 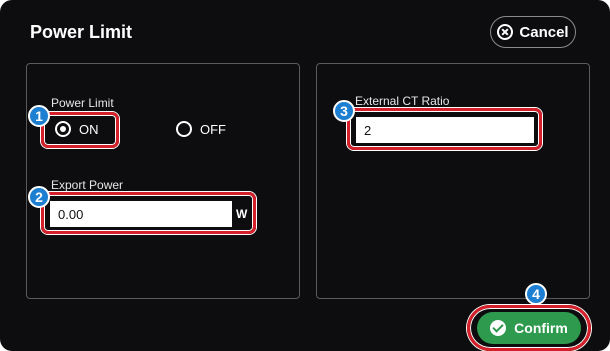 I want to click on export-power-label: Export Power, so click(x=87, y=185).